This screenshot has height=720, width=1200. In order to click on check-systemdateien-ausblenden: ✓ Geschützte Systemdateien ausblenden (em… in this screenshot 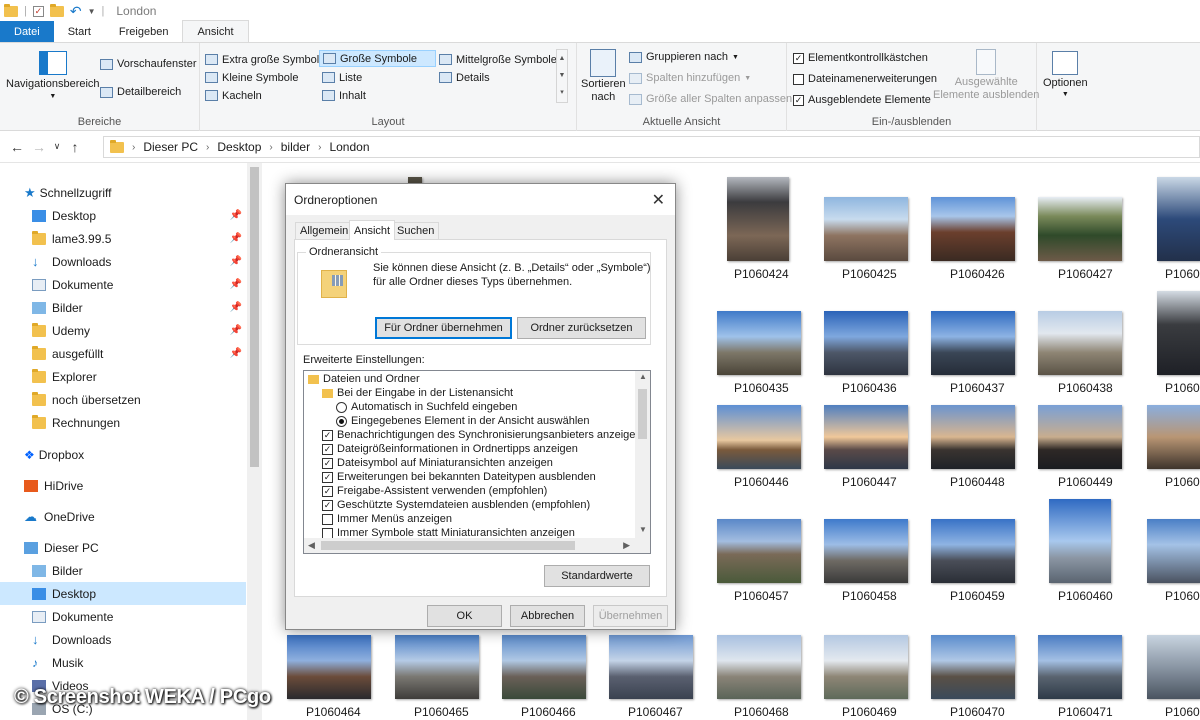, I will do `click(456, 505)`.